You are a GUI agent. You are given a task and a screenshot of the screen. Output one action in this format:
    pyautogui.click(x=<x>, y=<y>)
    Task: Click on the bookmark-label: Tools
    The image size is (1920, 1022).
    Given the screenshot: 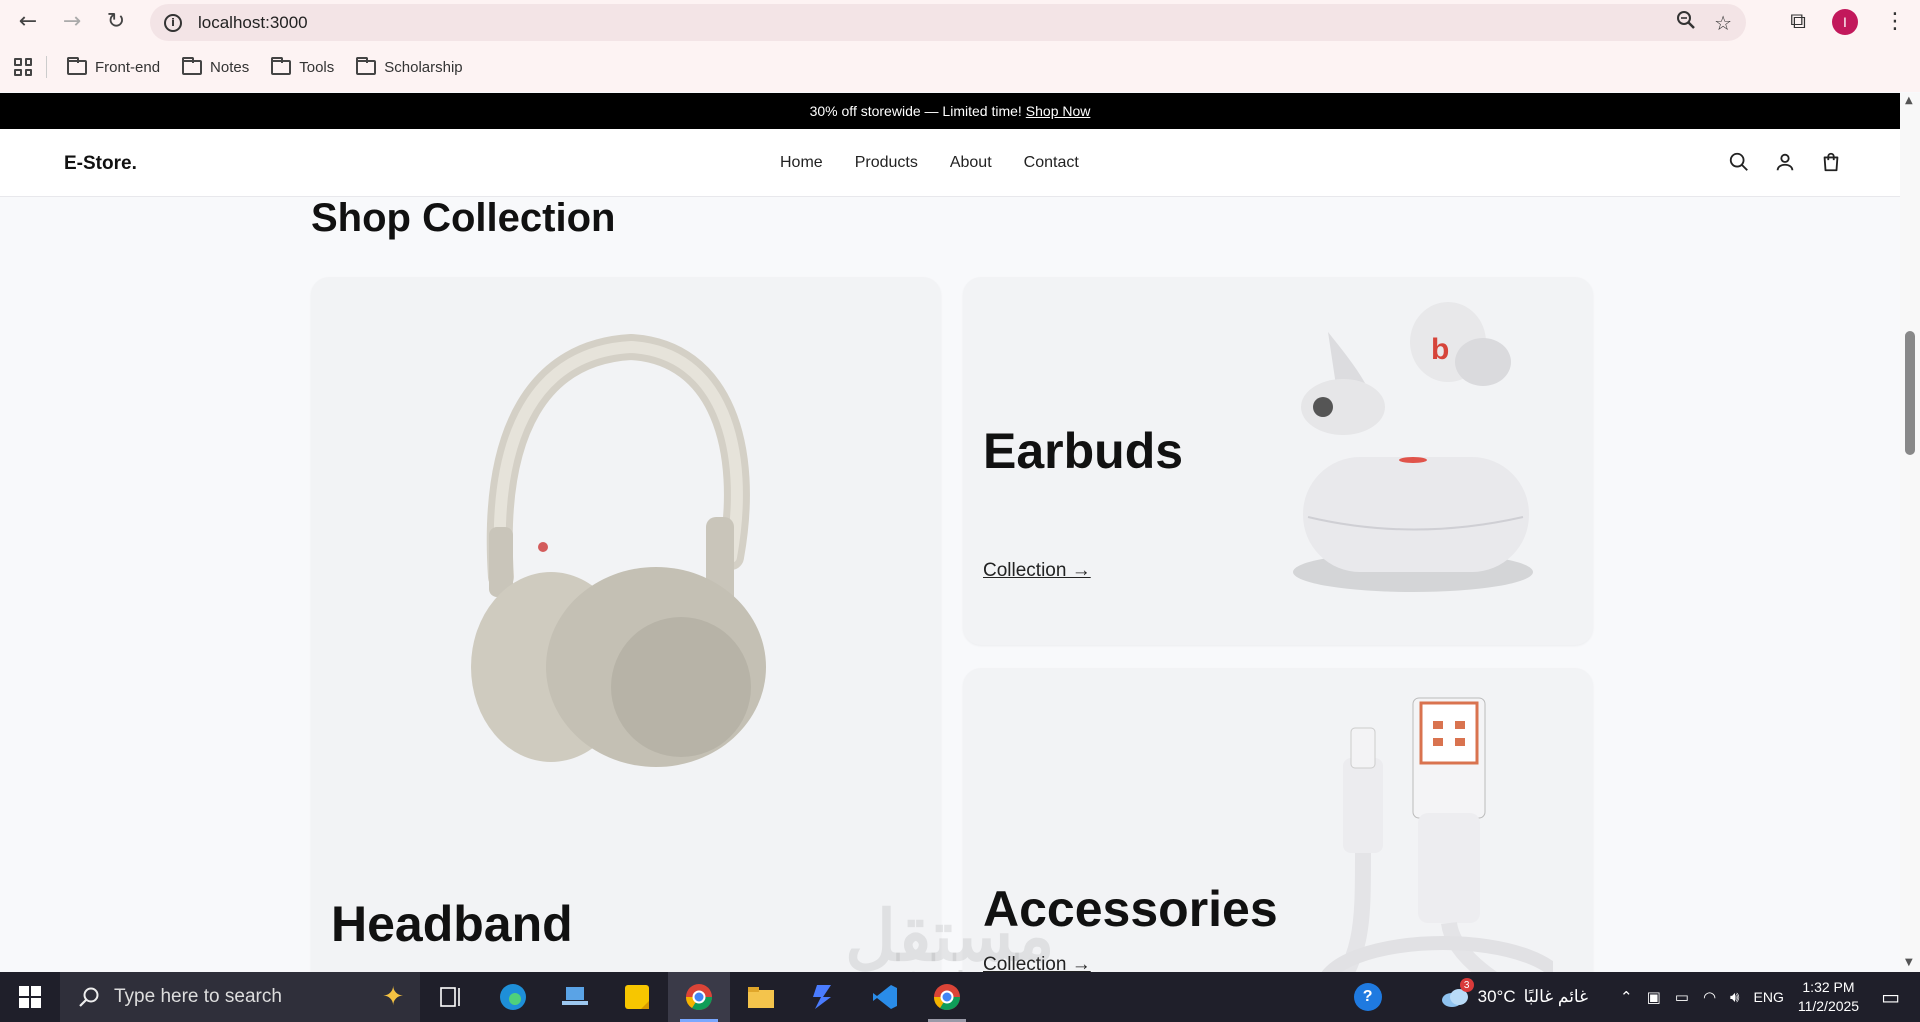 What is the action you would take?
    pyautogui.click(x=317, y=67)
    